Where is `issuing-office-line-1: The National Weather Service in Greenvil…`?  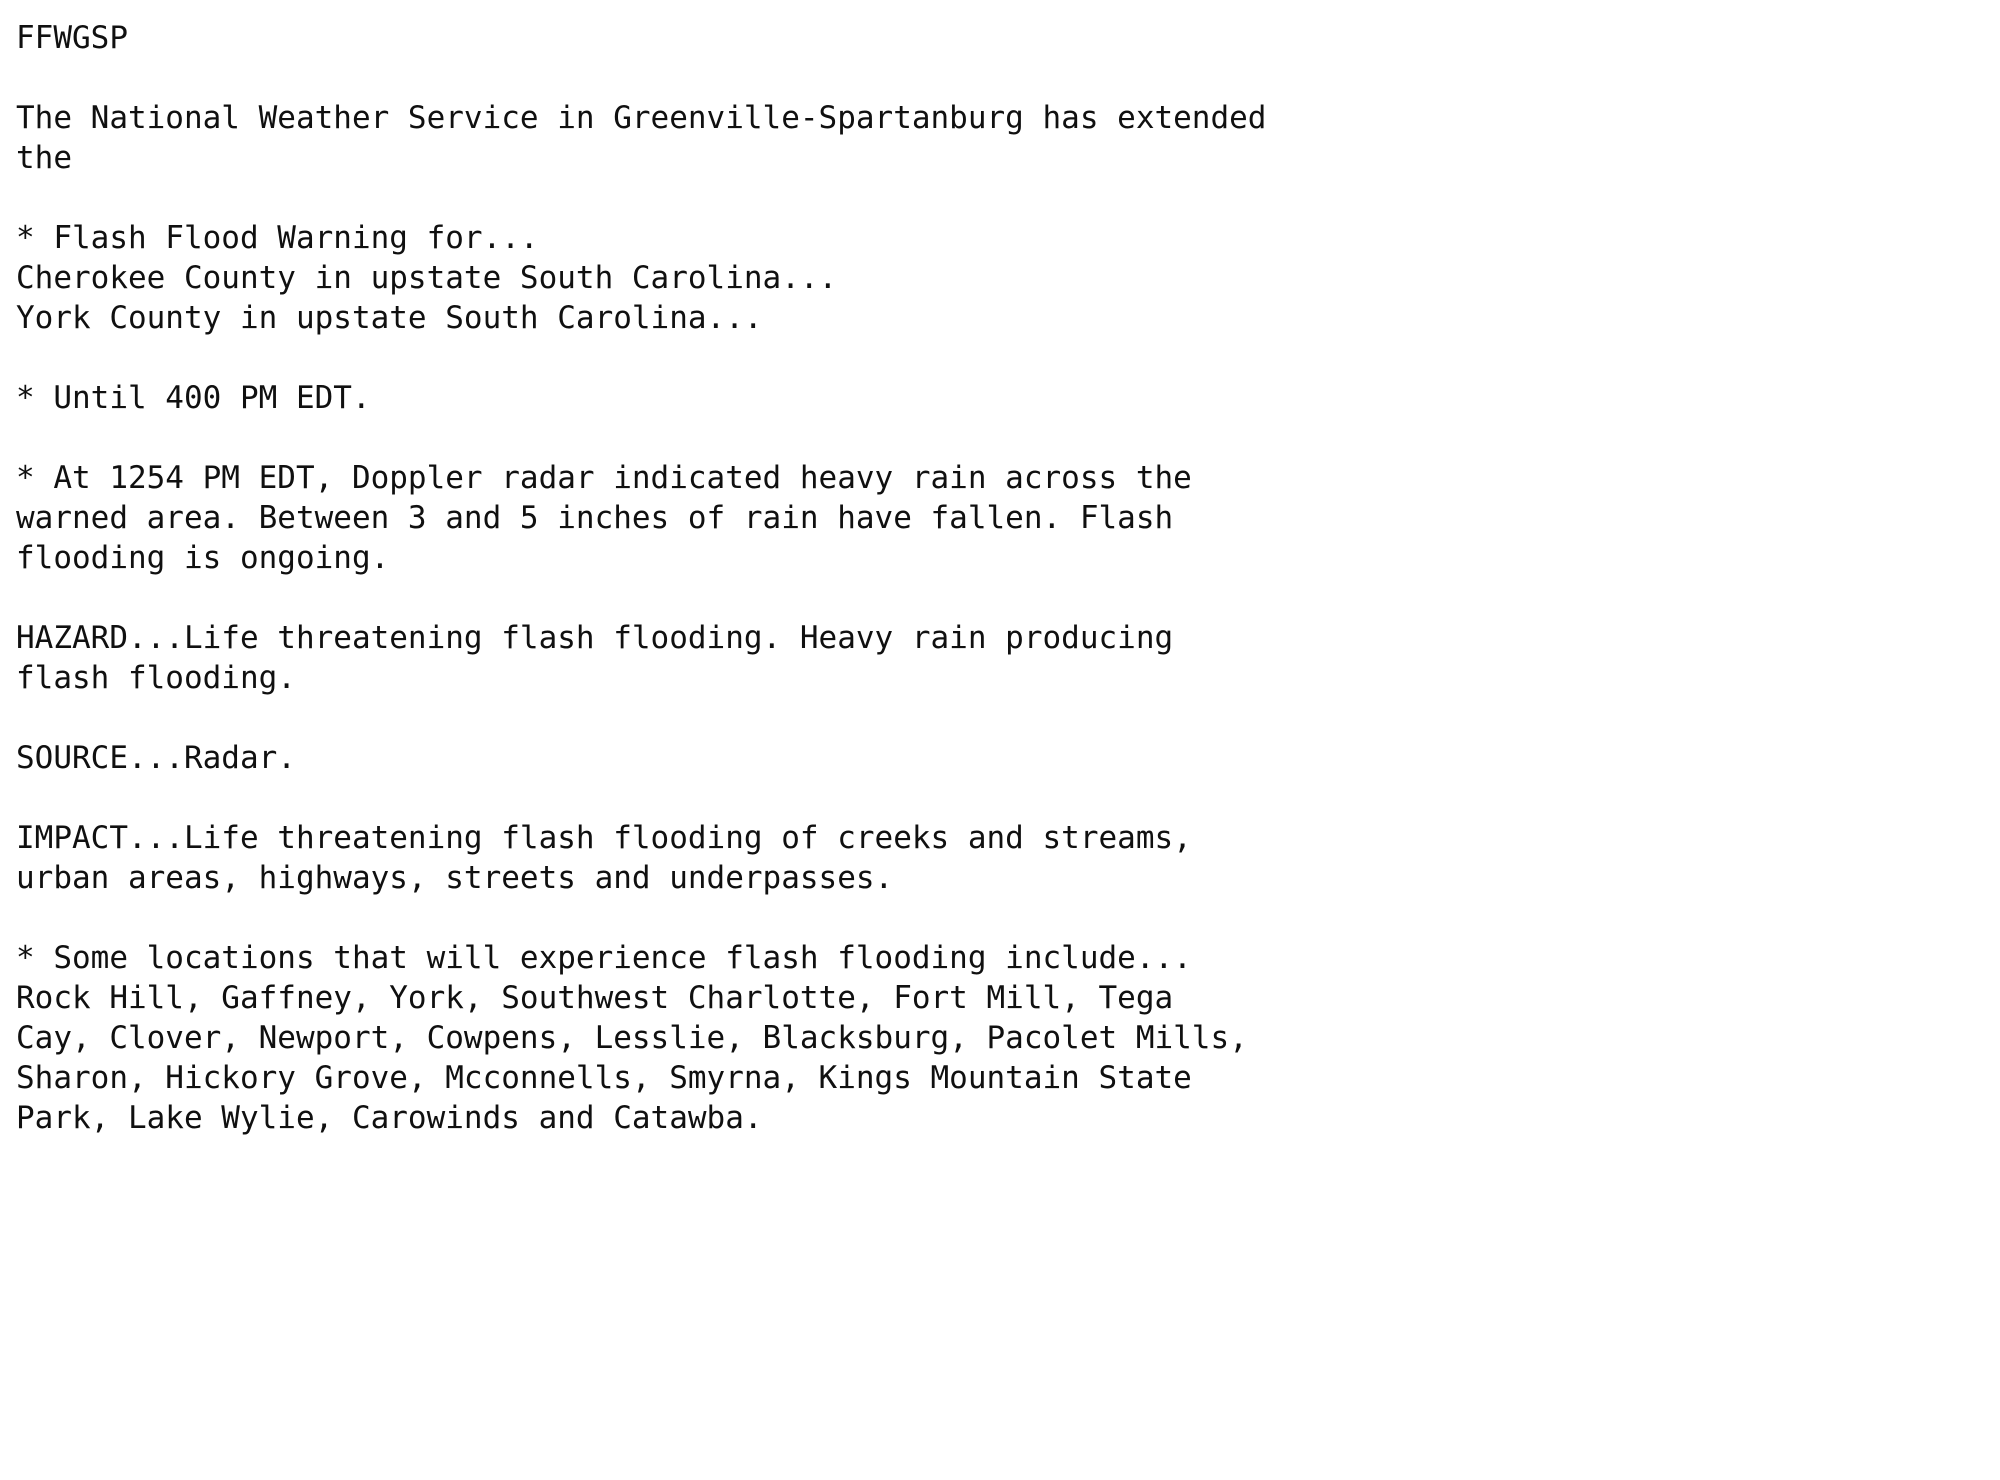
issuing-office-line-1: The National Weather Service in Greenvil… is located at coordinates (641, 118).